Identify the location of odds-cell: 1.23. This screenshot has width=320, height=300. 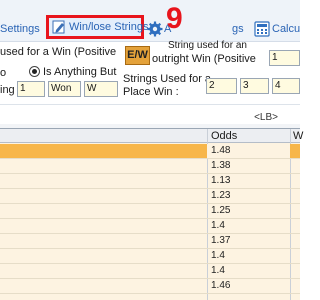
(221, 195).